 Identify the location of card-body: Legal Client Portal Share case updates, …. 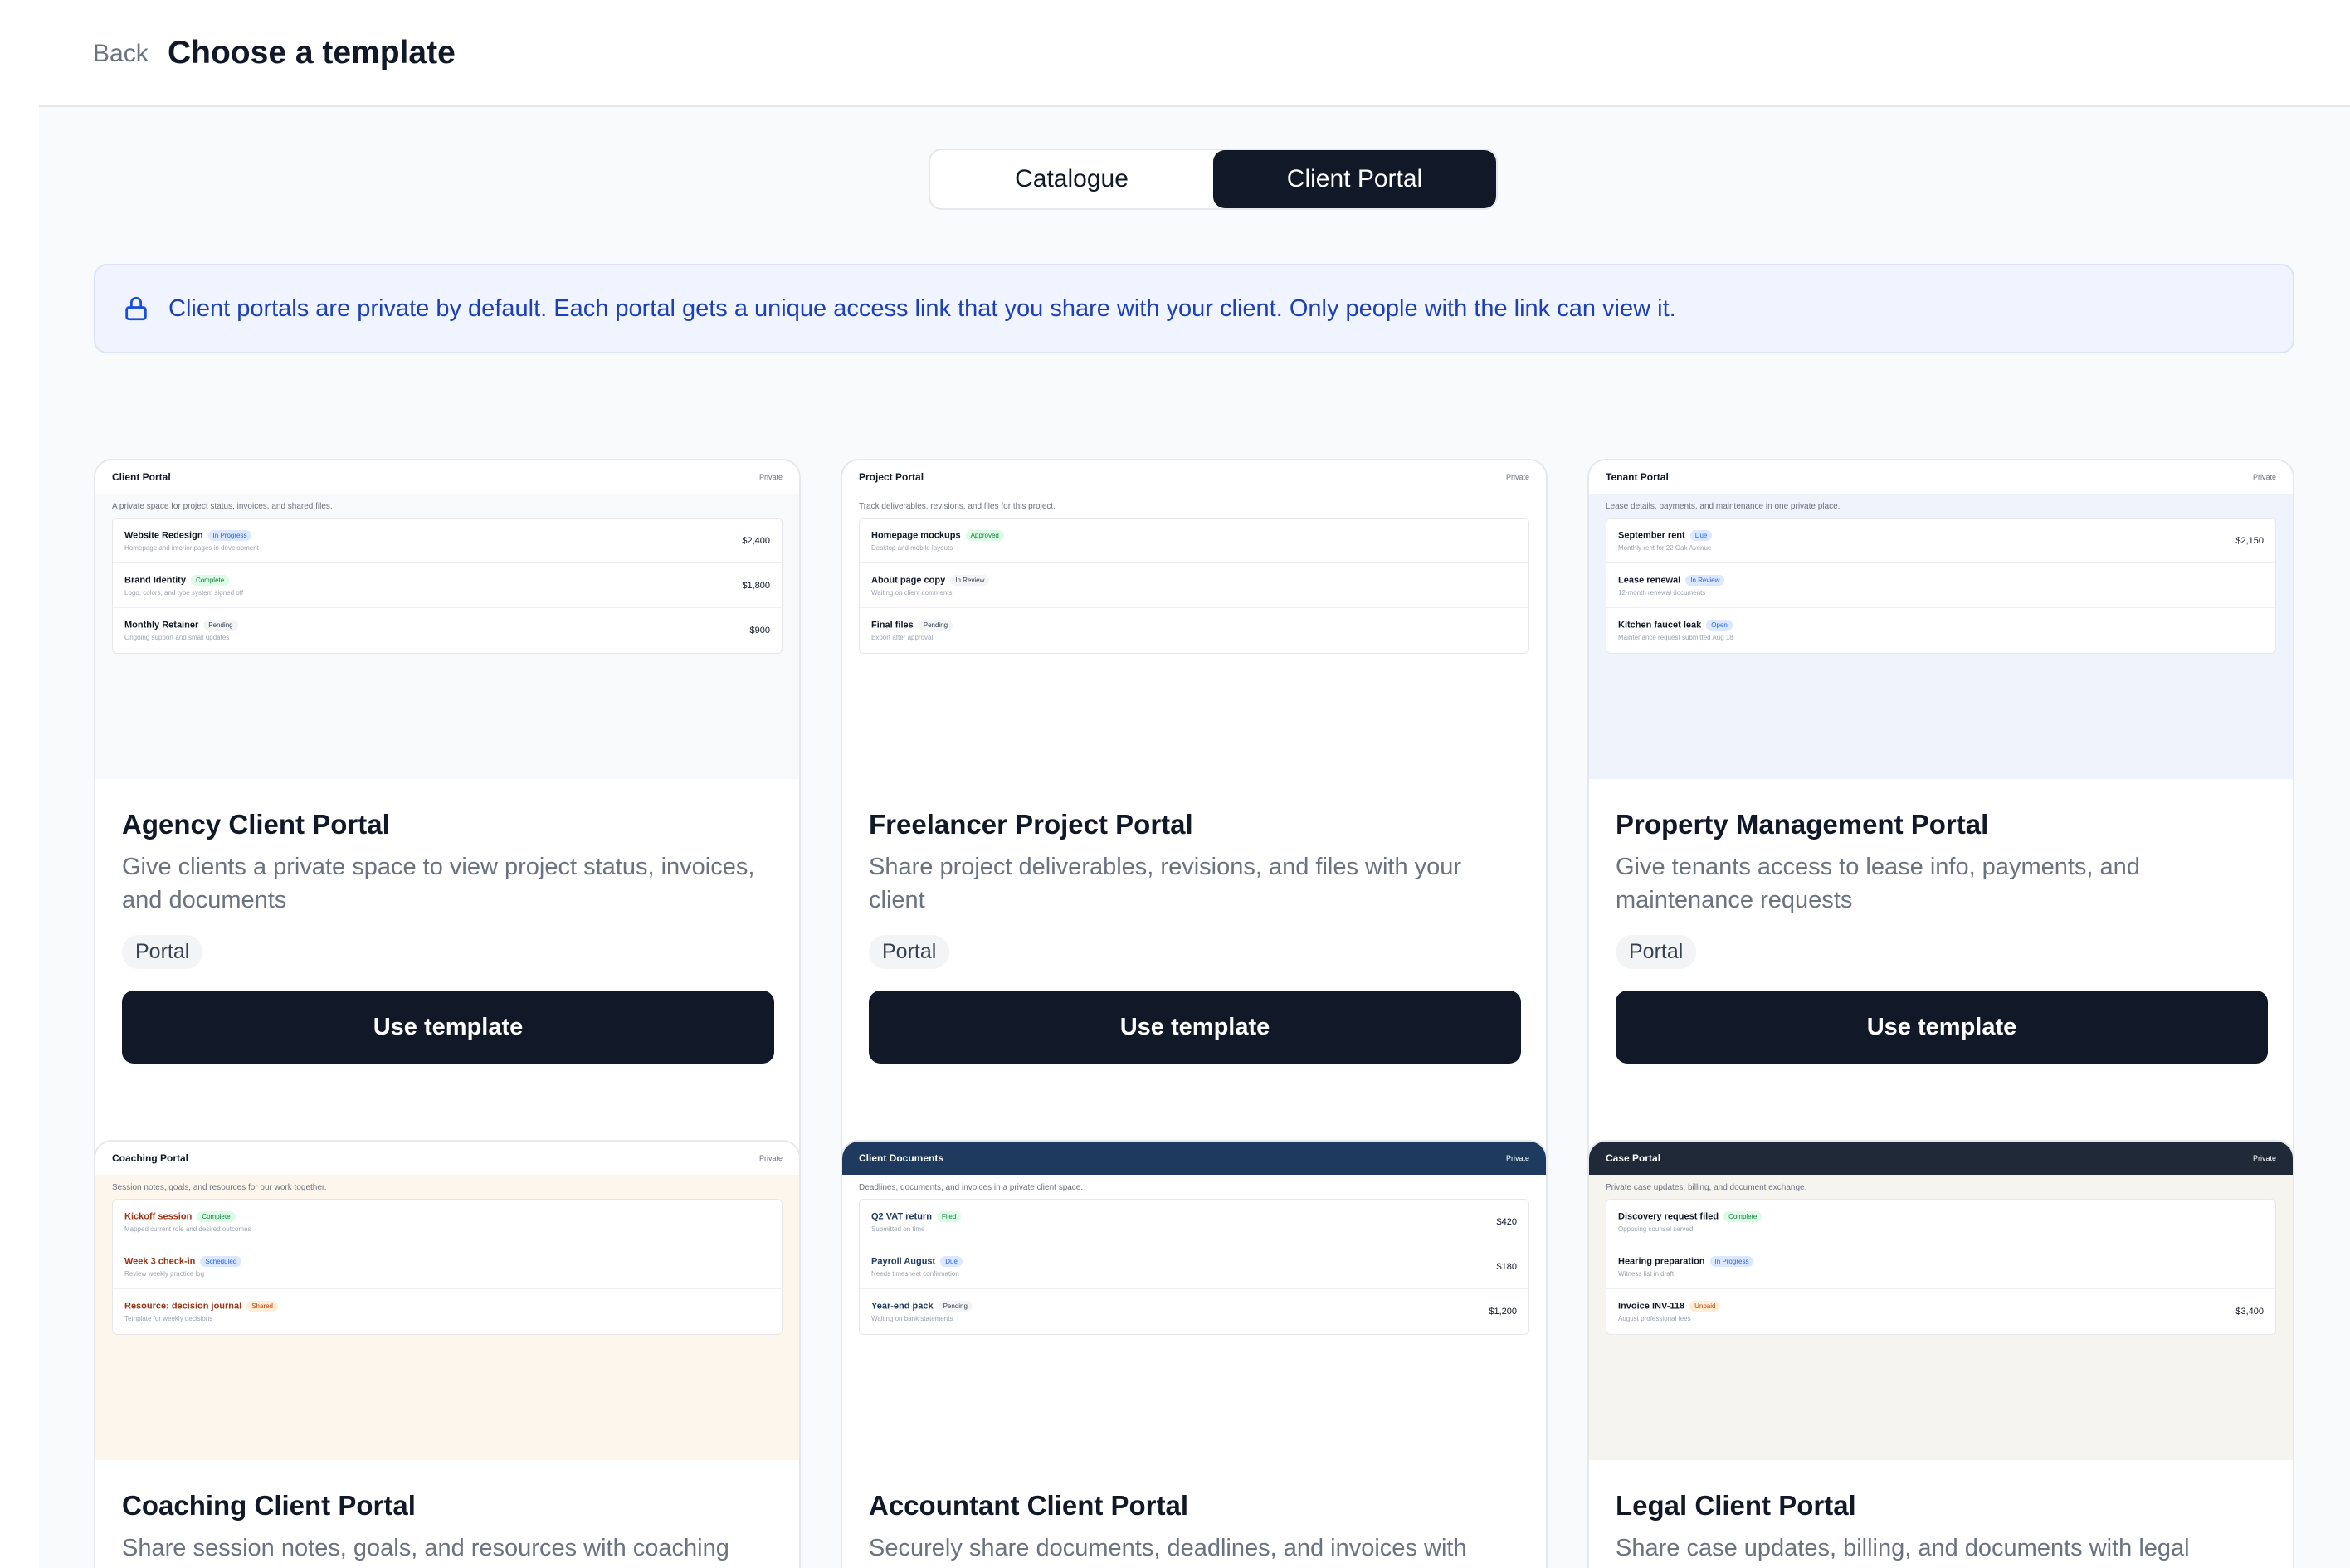
(1941, 1514).